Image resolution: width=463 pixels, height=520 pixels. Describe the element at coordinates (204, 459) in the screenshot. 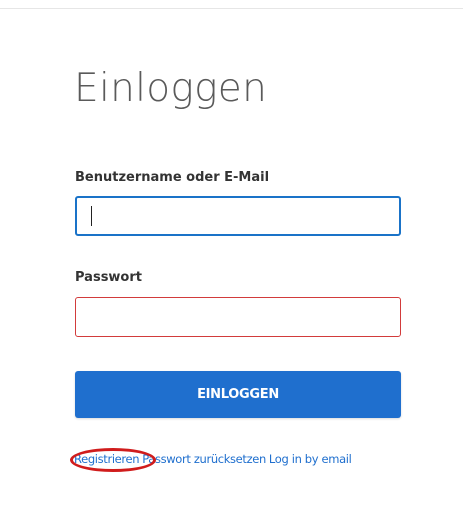

I see `reset-password-link: Passwort zurücksetzen` at that location.